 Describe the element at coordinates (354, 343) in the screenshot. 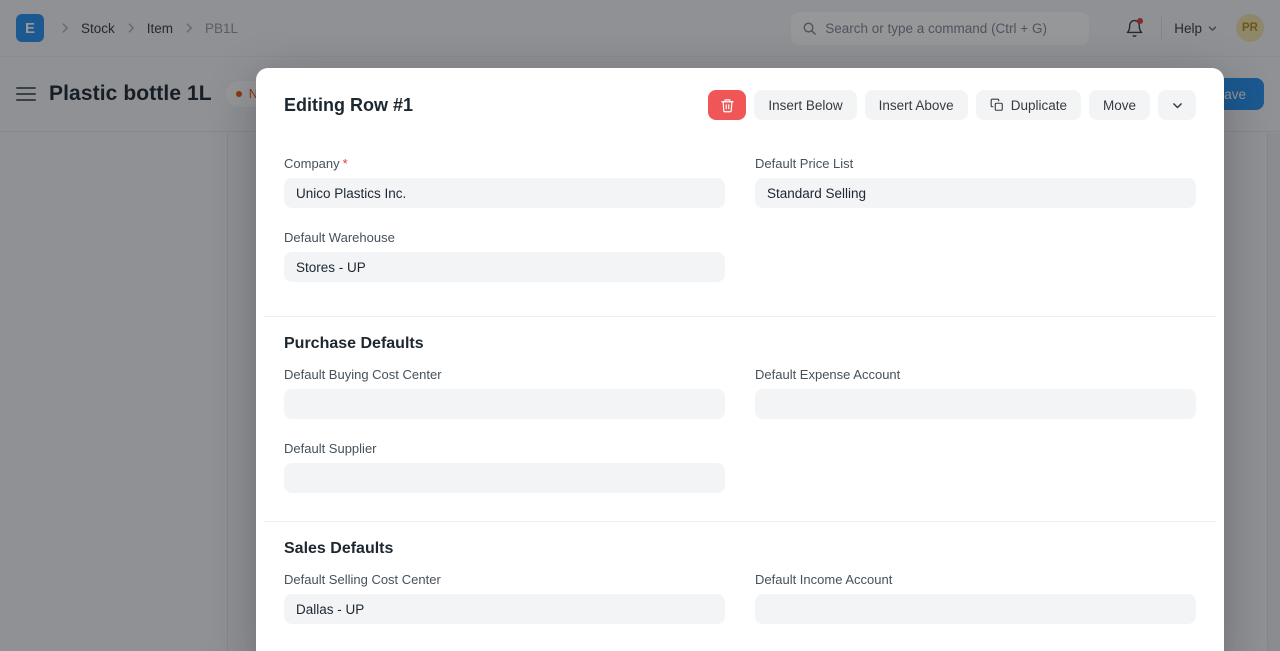

I see `purchase-defaults-heading: Purchase Defaults` at that location.